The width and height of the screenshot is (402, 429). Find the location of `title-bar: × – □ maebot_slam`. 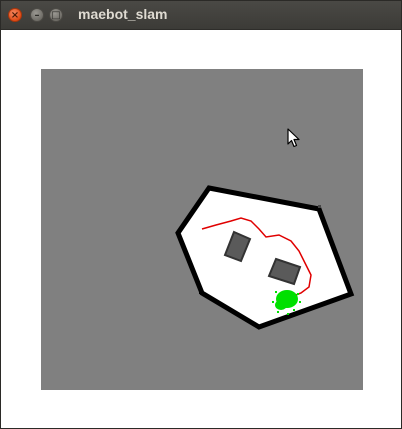

title-bar: × – □ maebot_slam is located at coordinates (201, 15).